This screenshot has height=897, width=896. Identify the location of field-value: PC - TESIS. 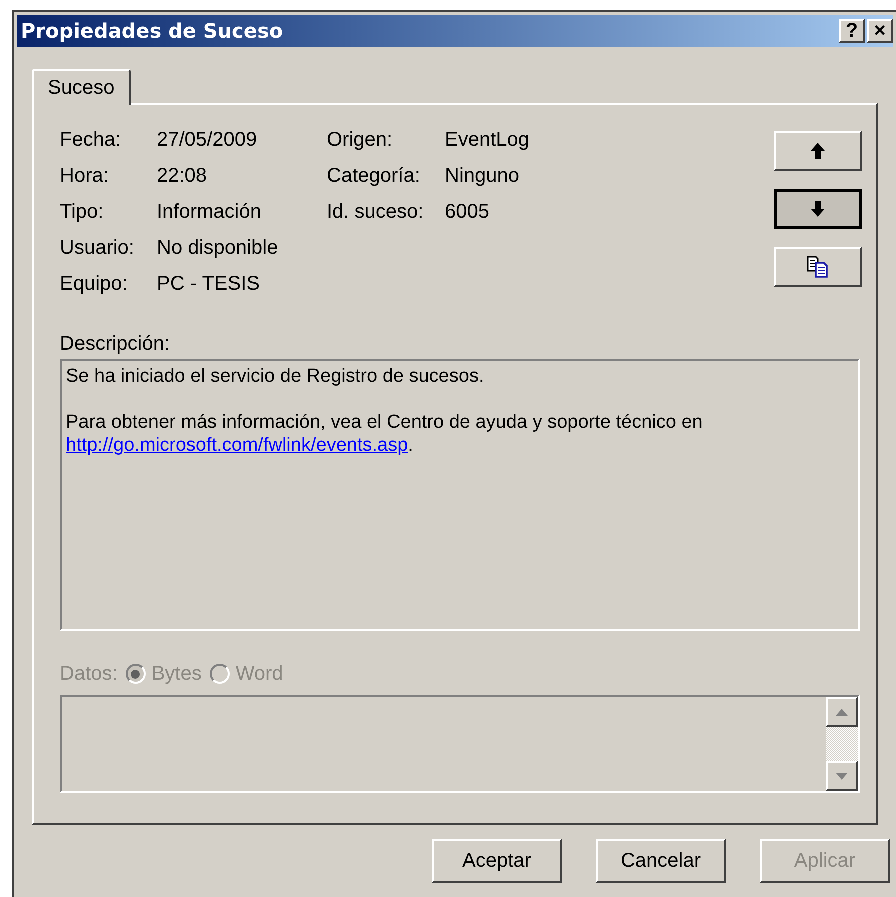
(209, 284).